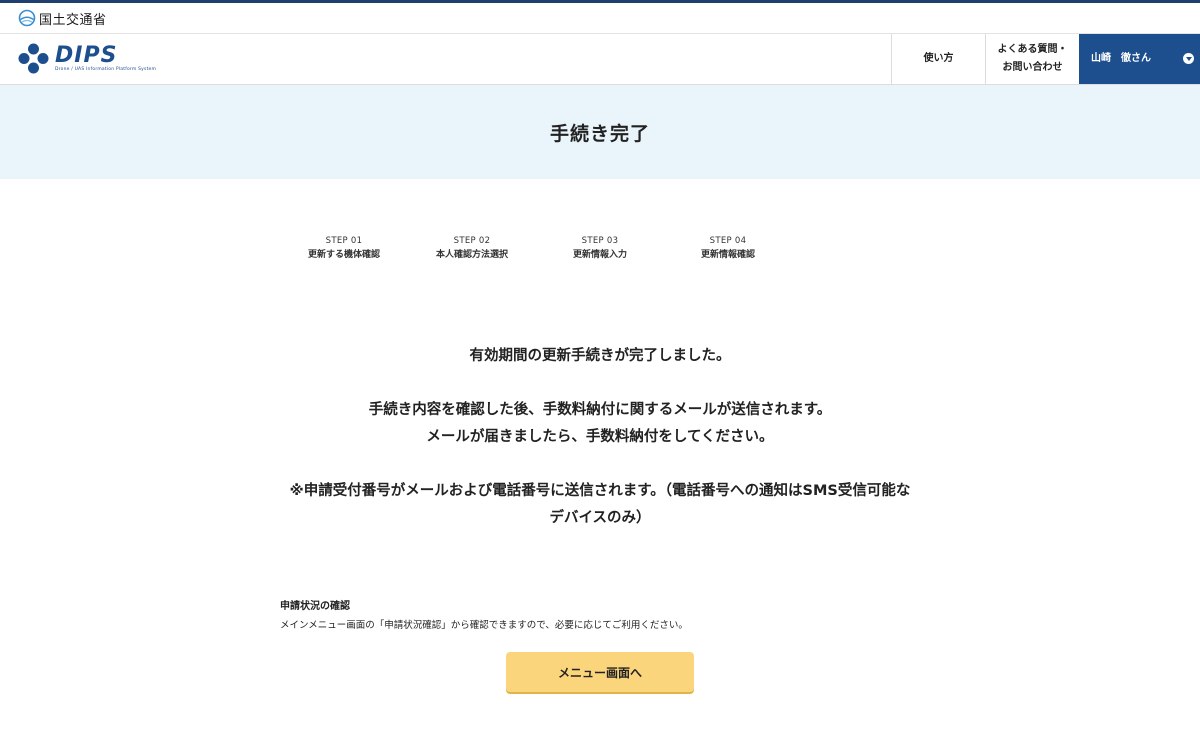  I want to click on mlit-logo-icon, so click(27, 18).